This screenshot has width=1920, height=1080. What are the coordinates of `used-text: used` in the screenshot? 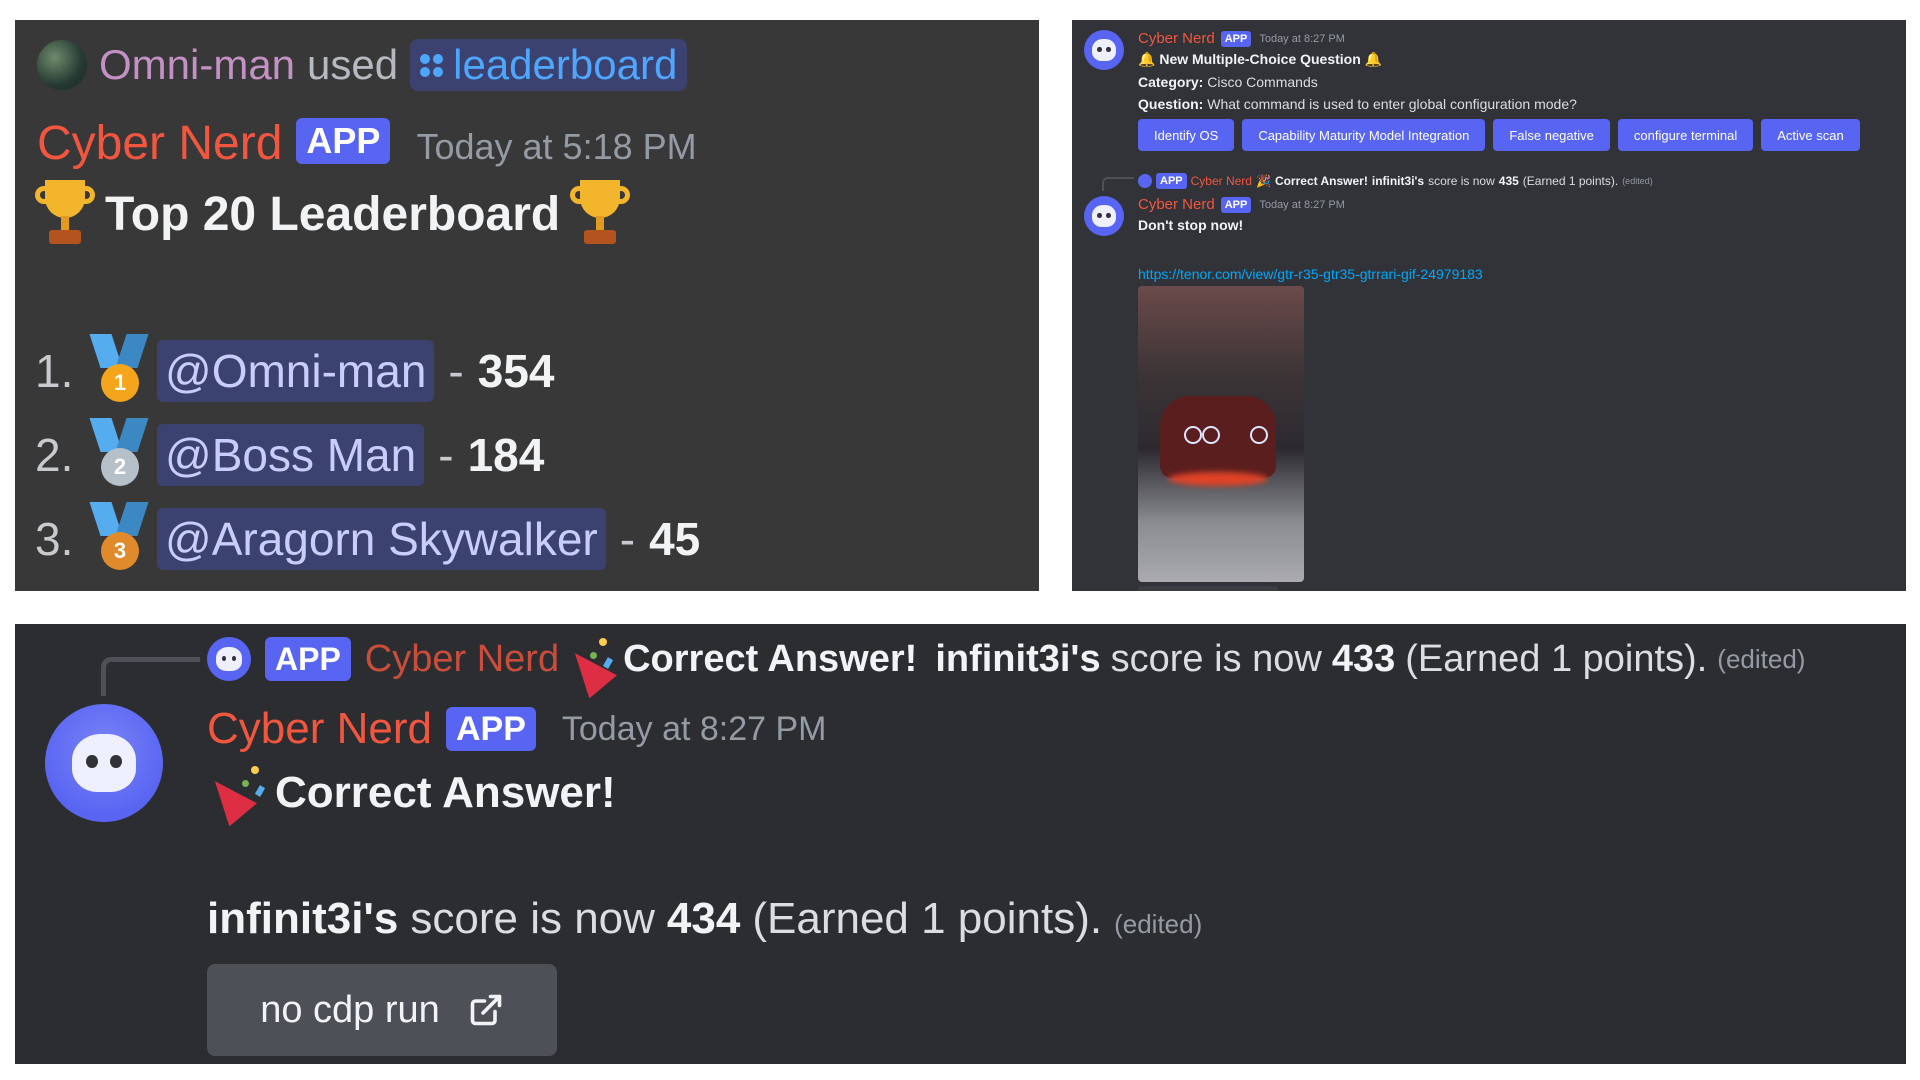 It's located at (353, 64).